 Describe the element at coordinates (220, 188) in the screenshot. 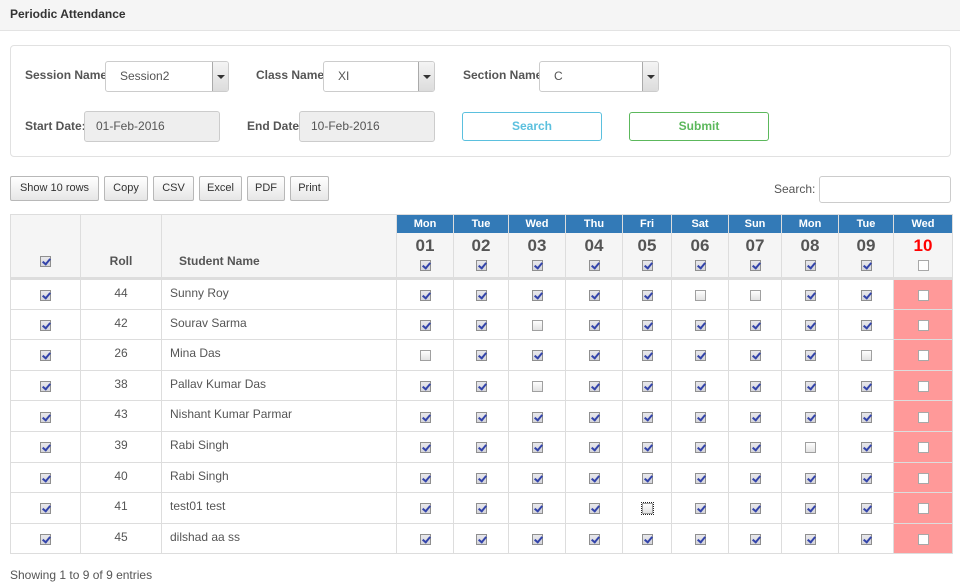

I see `excel-button: Excel` at that location.